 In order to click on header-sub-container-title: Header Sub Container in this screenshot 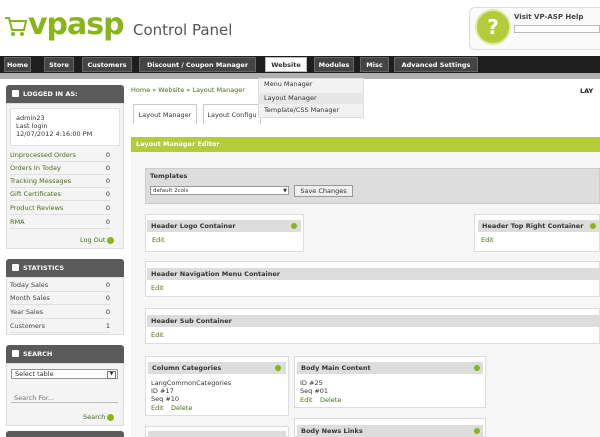, I will do `click(373, 321)`.